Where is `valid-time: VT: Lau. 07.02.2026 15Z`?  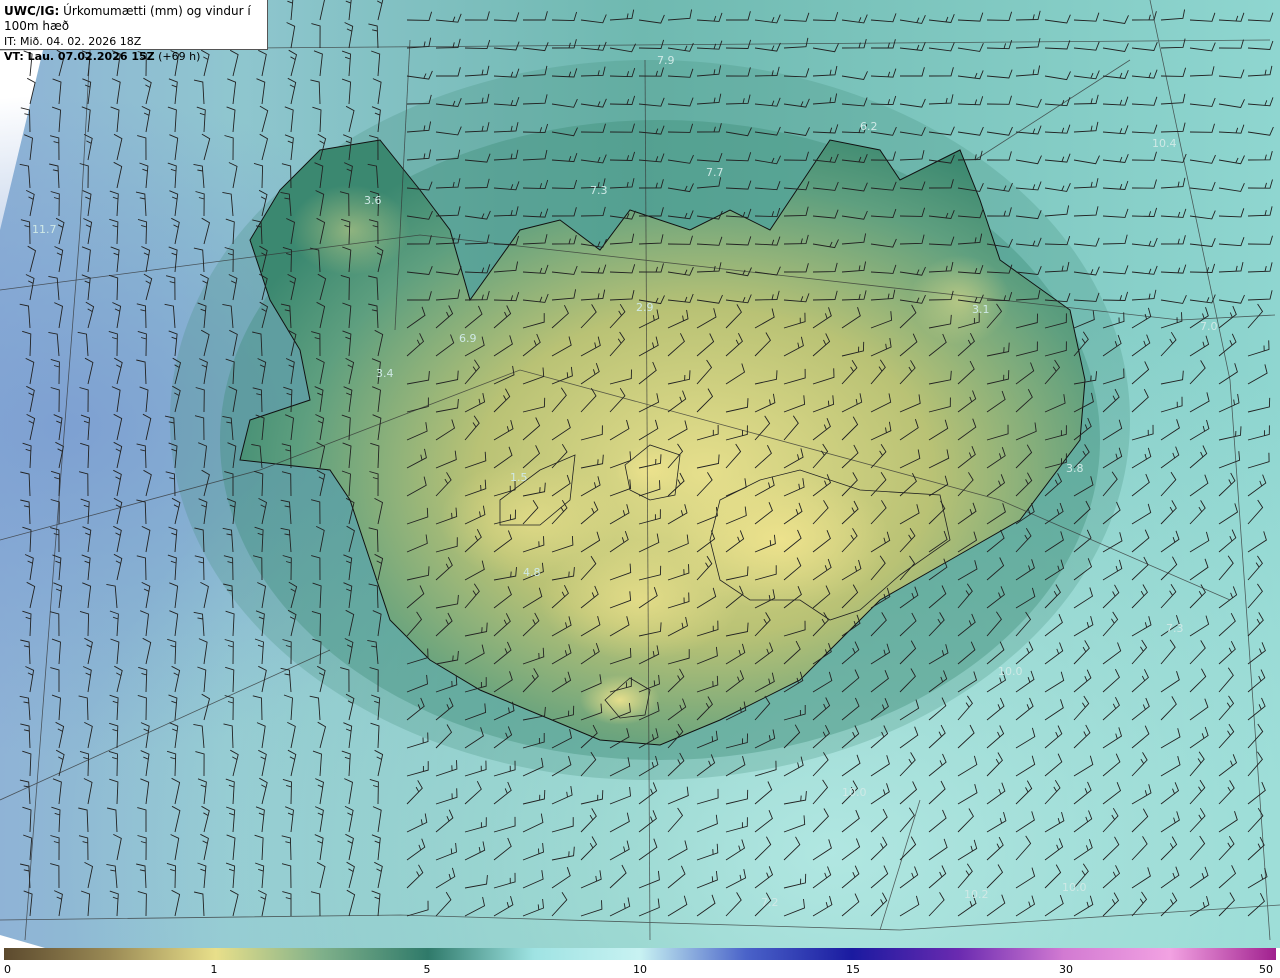
valid-time: VT: Lau. 07.02.2026 15Z is located at coordinates (79, 56).